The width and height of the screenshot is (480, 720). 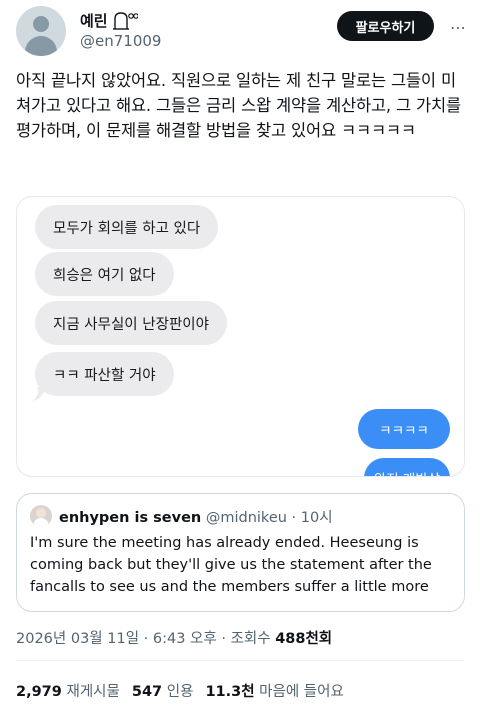 I want to click on stat-reposts-label: 재게시물, so click(x=93, y=692).